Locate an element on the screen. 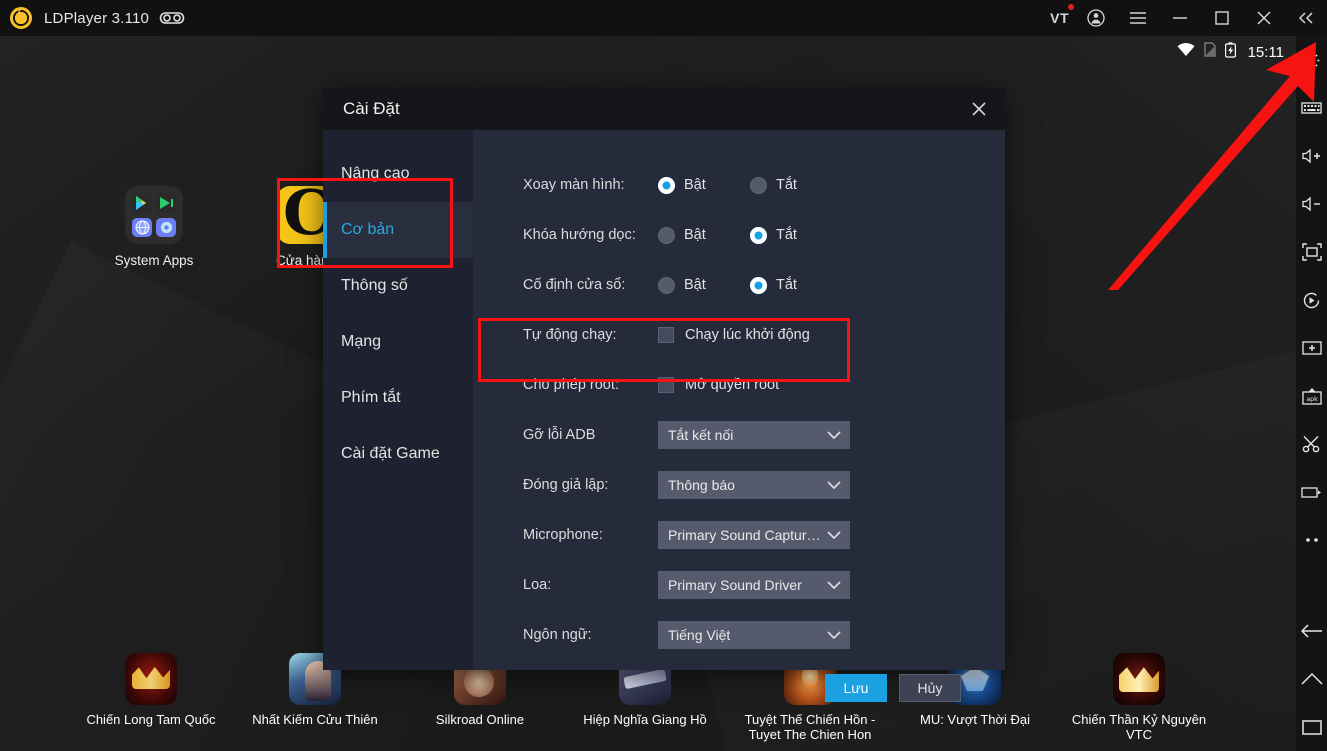  emulator-side-toolbar: apk is located at coordinates (1311, 393).